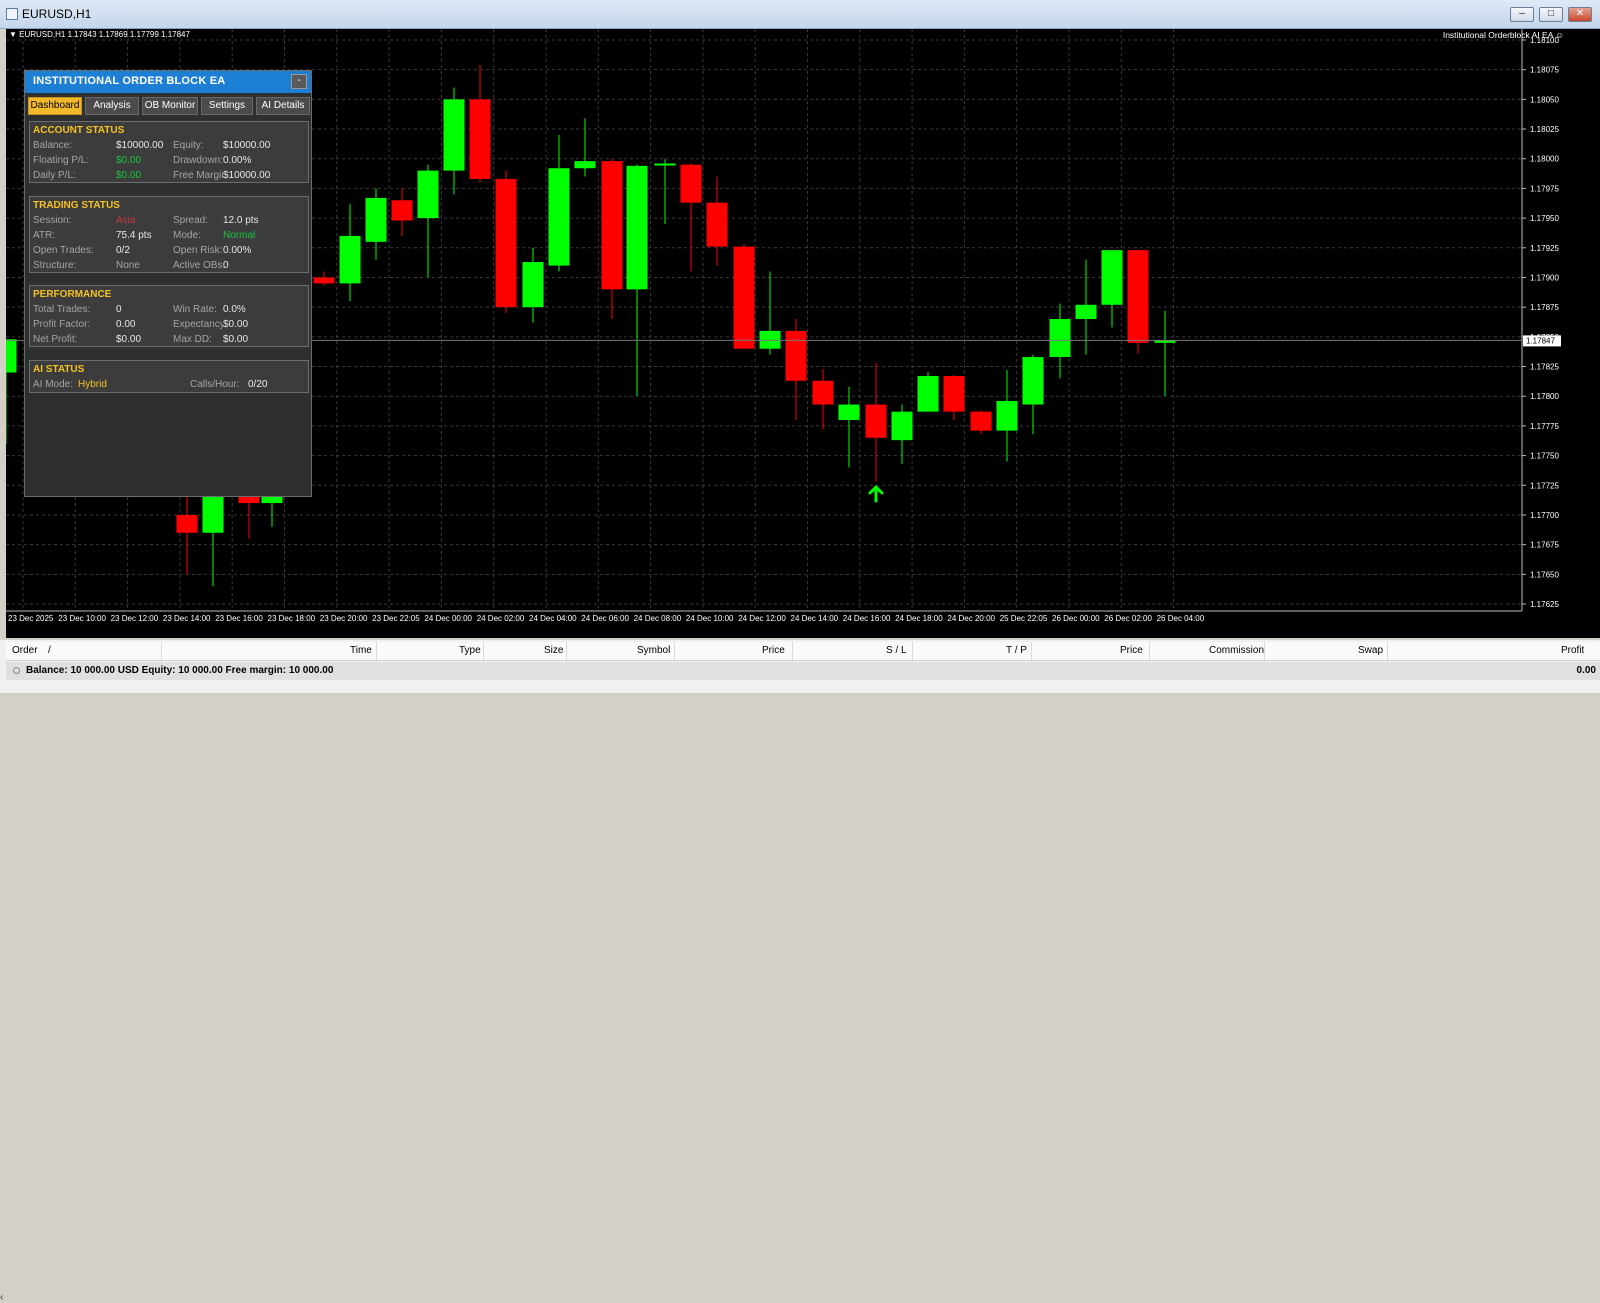 The height and width of the screenshot is (1303, 1600). Describe the element at coordinates (1544, 70) in the screenshot. I see `price-axis-label: 1.18075` at that location.